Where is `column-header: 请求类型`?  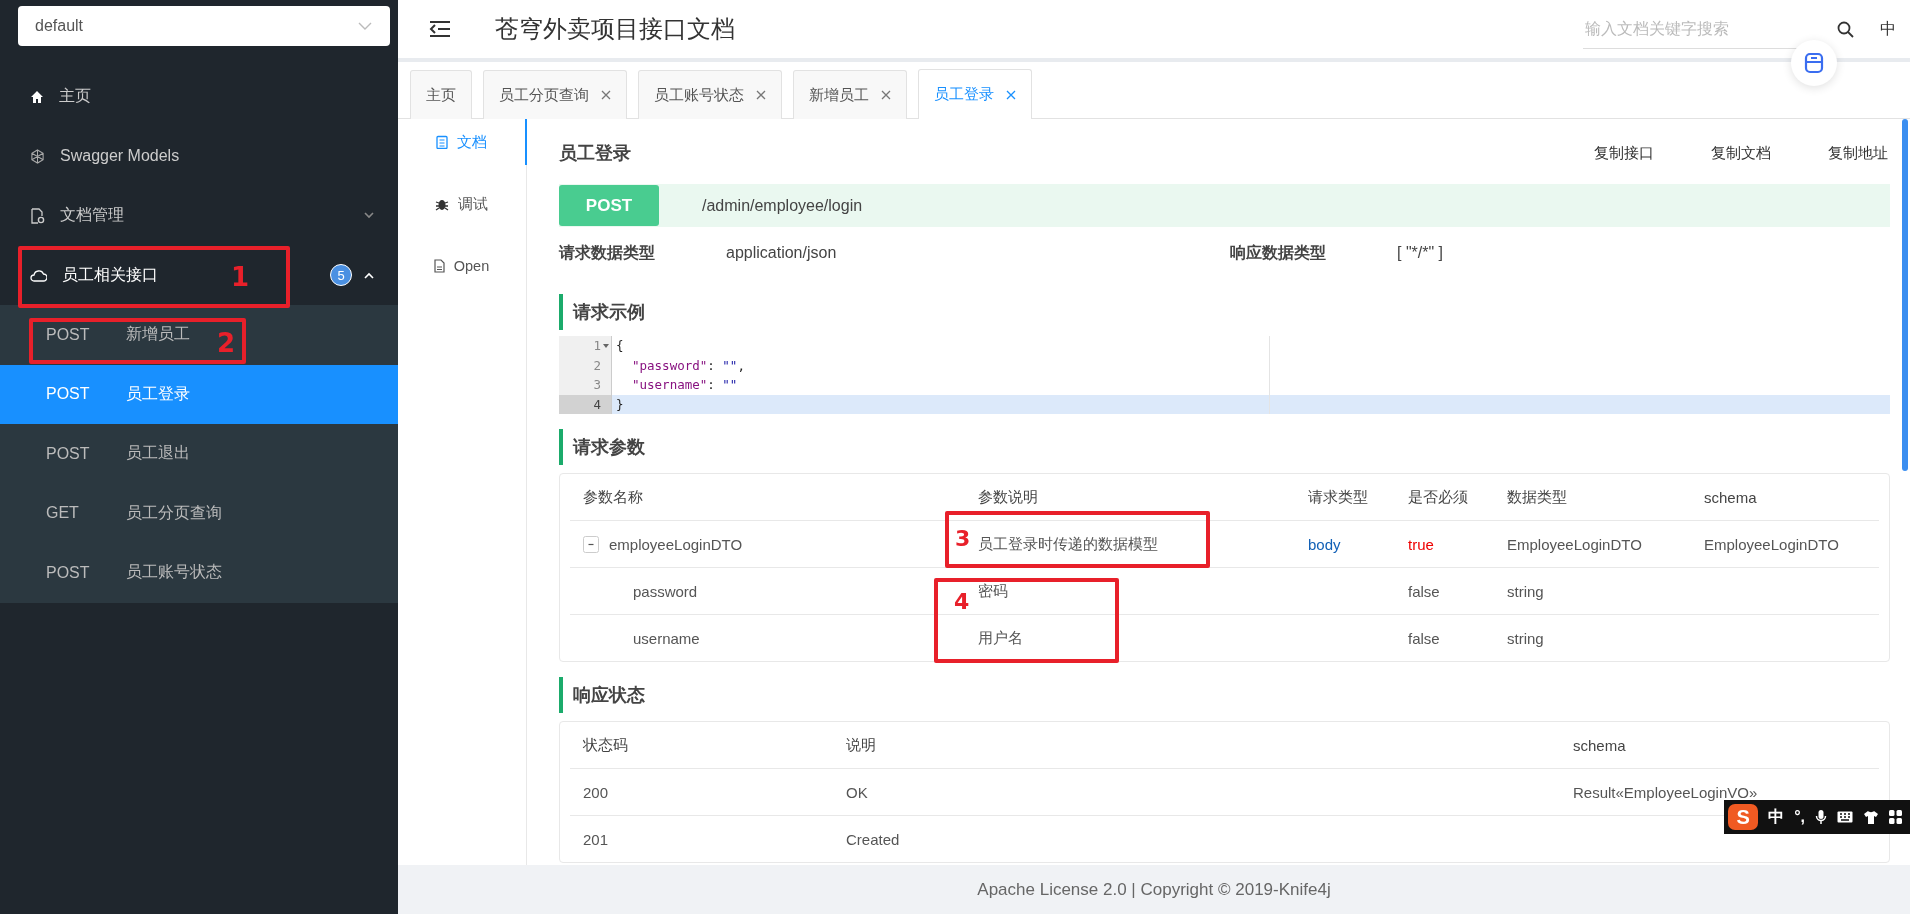
column-header: 请求类型 is located at coordinates (1338, 496).